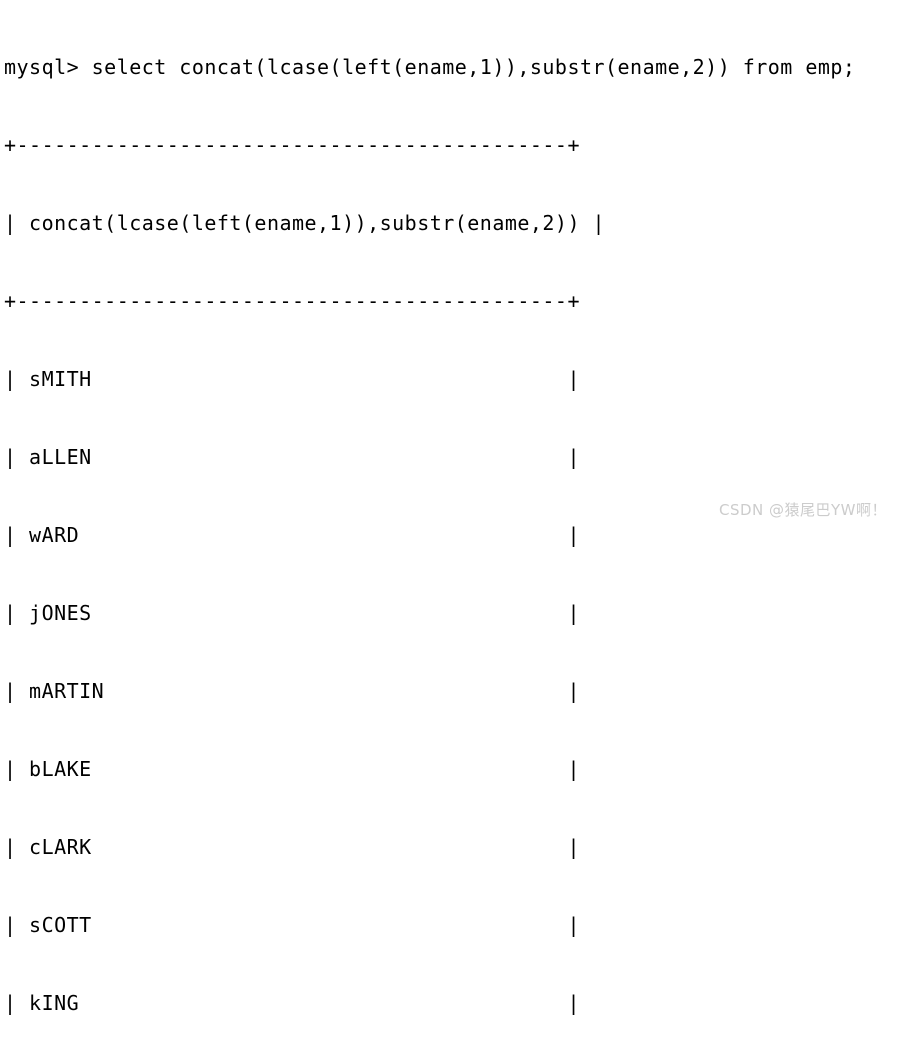 The image size is (899, 1052). Describe the element at coordinates (292, 691) in the screenshot. I see `table-row: | mARTIN |` at that location.